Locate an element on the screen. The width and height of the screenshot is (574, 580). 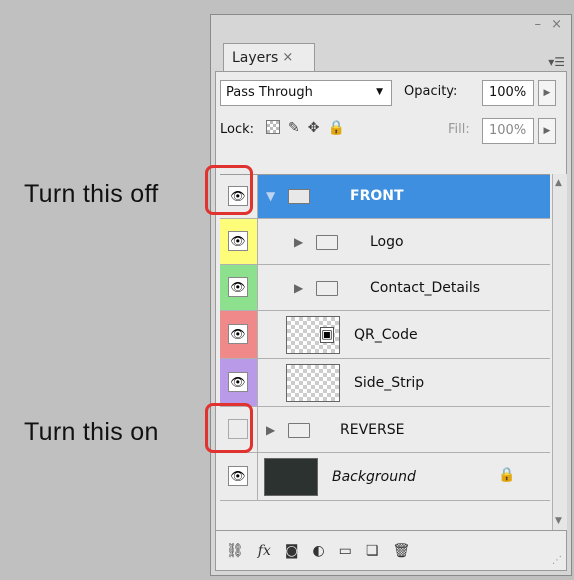
fill-input: 100% is located at coordinates (508, 131).